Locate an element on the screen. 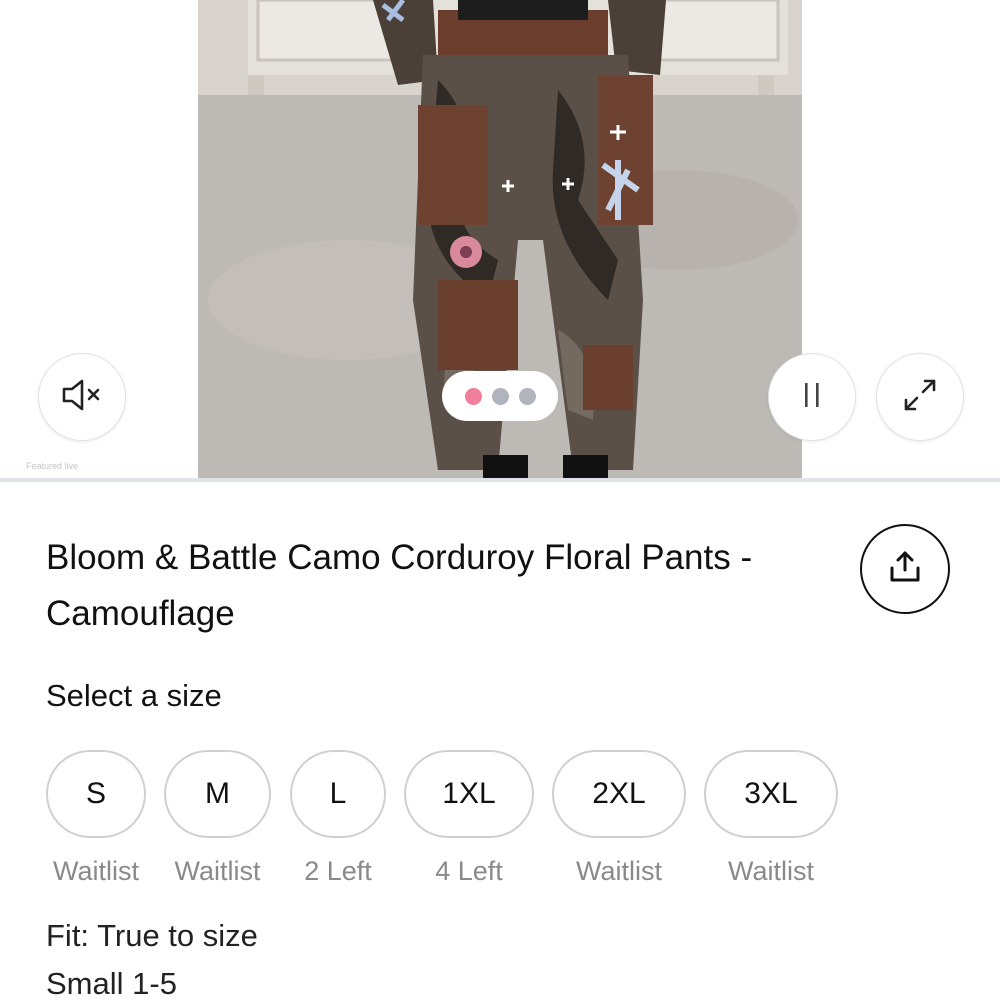 The image size is (1000, 1002). size-option-l: L 2 Left is located at coordinates (338, 818).